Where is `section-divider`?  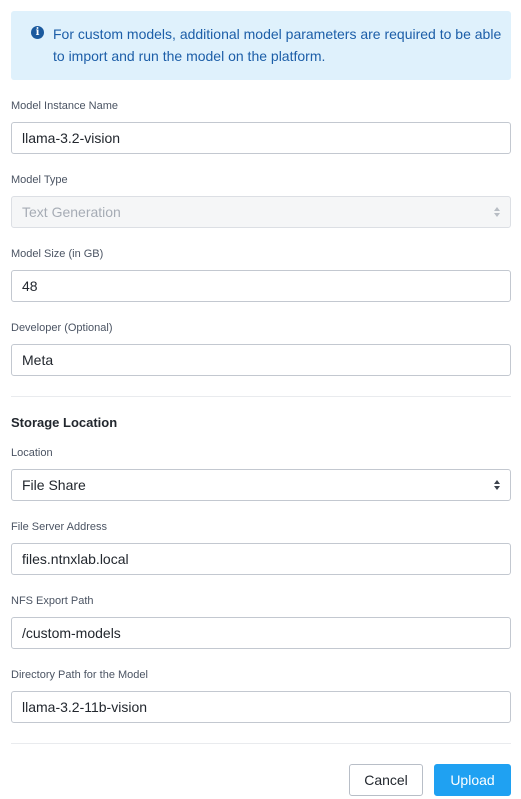 section-divider is located at coordinates (261, 396).